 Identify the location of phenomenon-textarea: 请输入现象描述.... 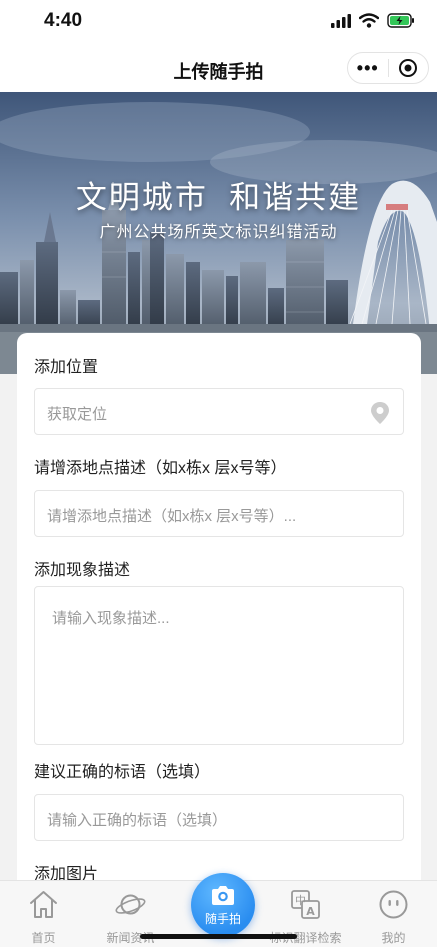
(219, 665).